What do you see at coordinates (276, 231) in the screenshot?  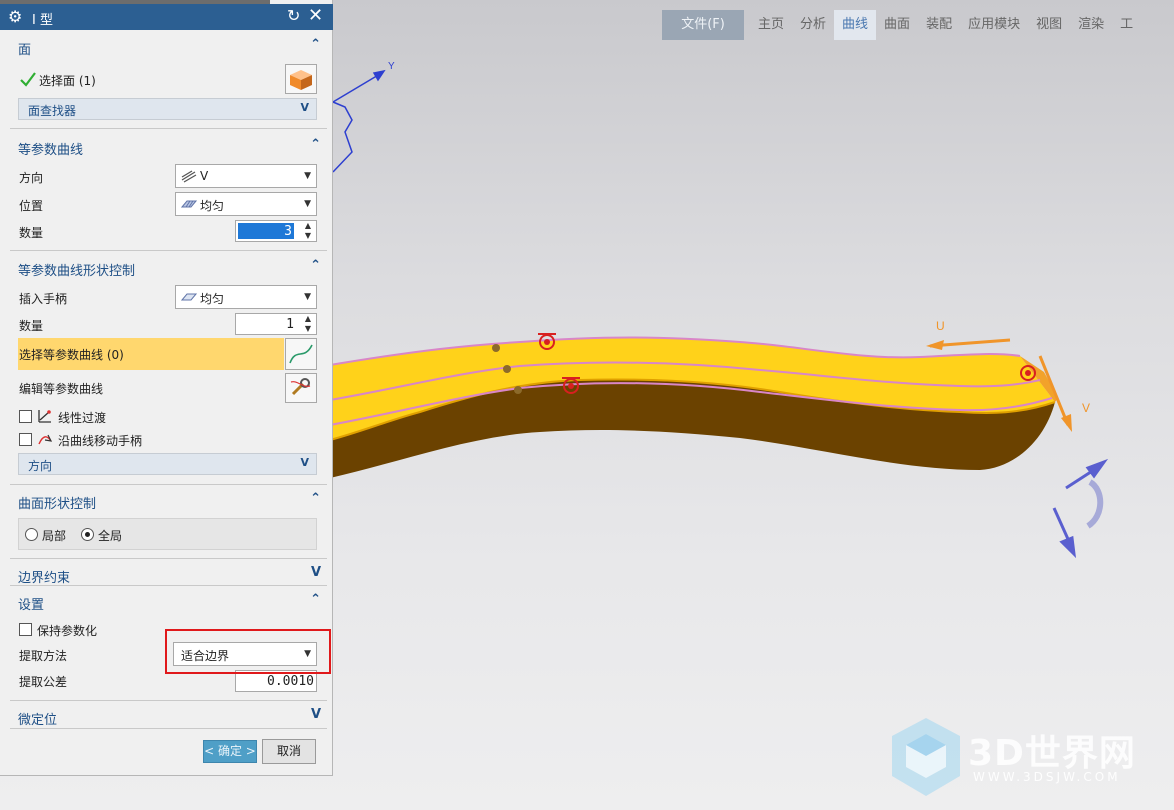 I see `count-spinner: 3 ▲ ▼` at bounding box center [276, 231].